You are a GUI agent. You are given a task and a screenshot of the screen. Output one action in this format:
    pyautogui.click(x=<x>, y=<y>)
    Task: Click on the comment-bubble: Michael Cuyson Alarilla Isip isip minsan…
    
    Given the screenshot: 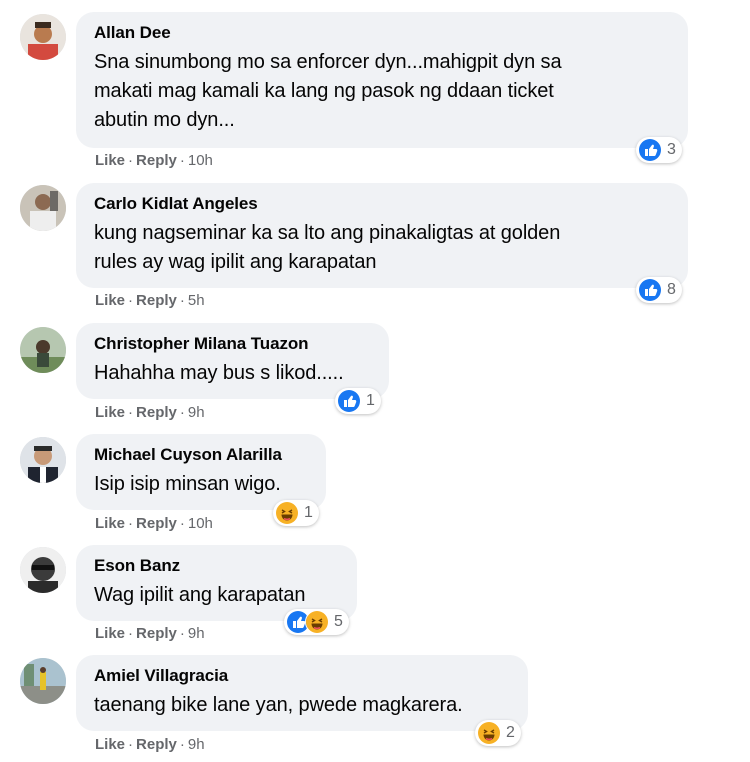 What is the action you would take?
    pyautogui.click(x=201, y=472)
    